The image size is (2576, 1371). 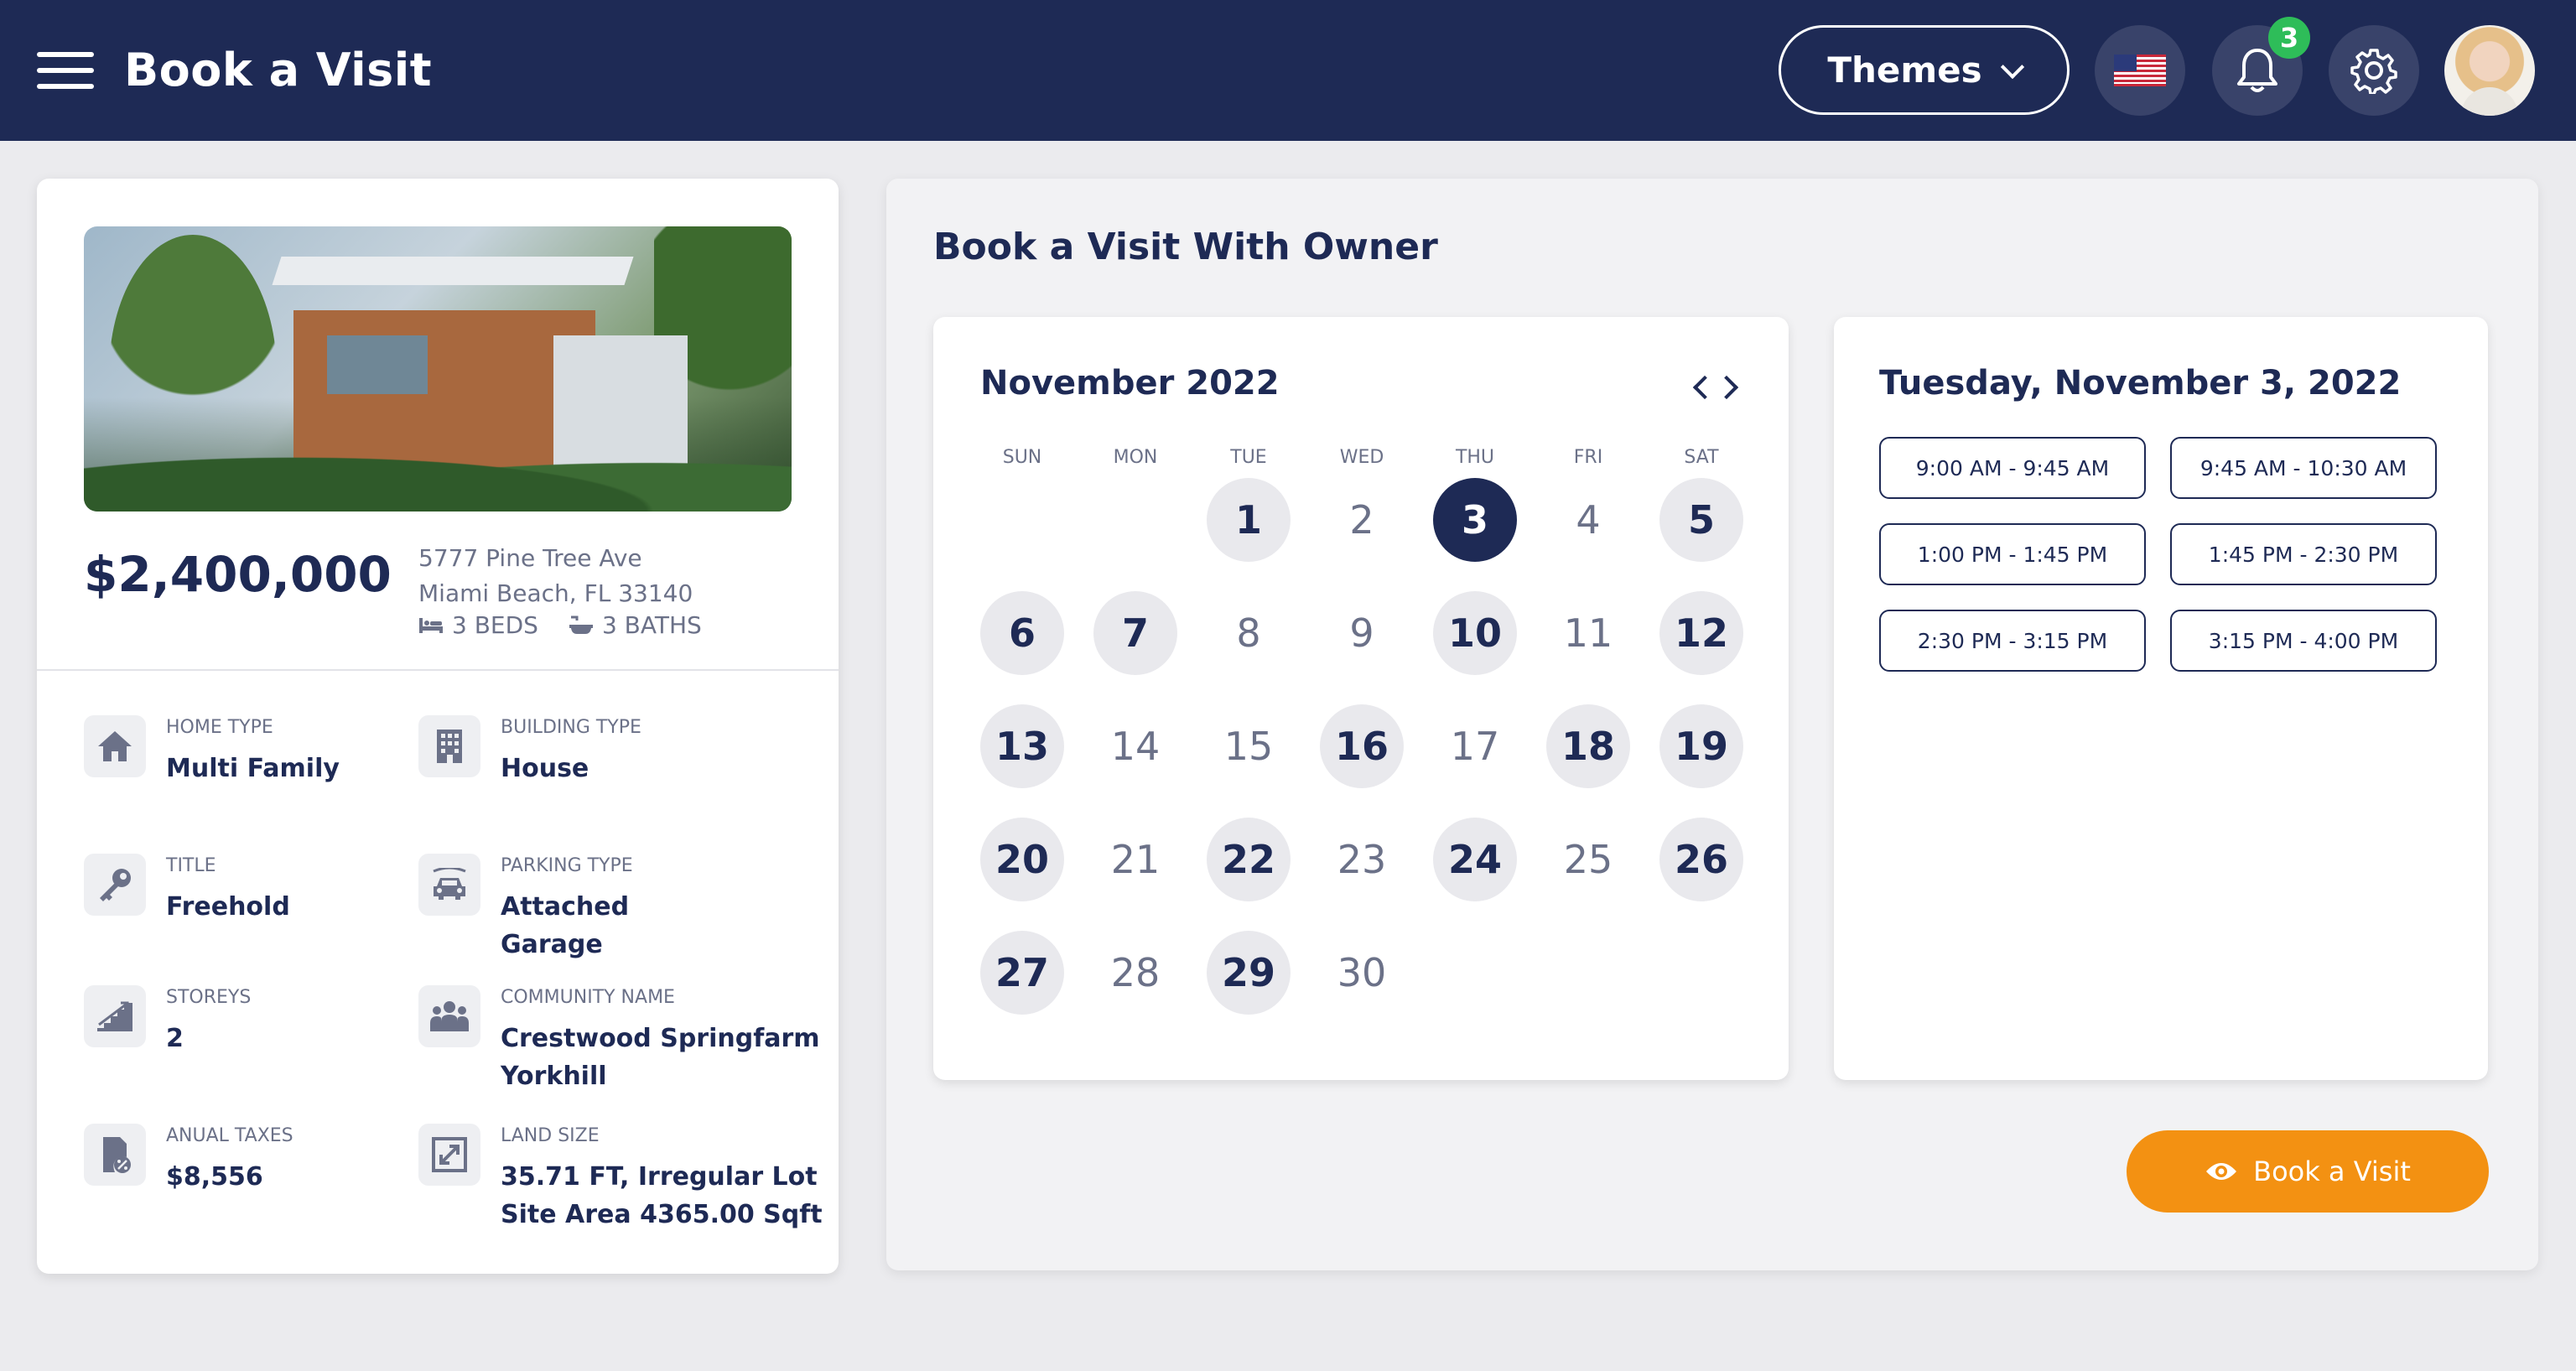 What do you see at coordinates (238, 574) in the screenshot?
I see `property-price: $2,400,000` at bounding box center [238, 574].